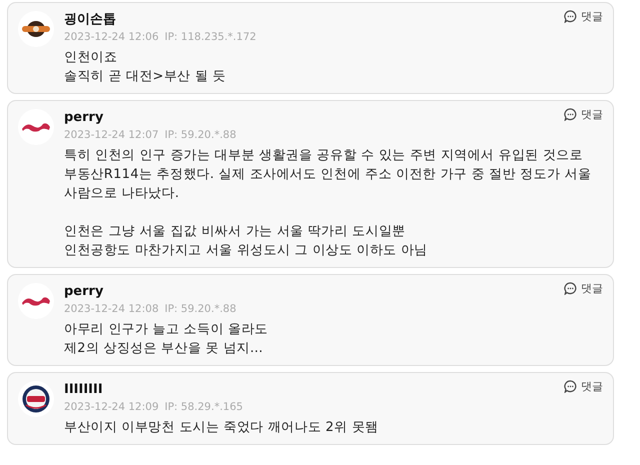 The height and width of the screenshot is (465, 640). I want to click on author-name: 굉이손톱, so click(90, 20).